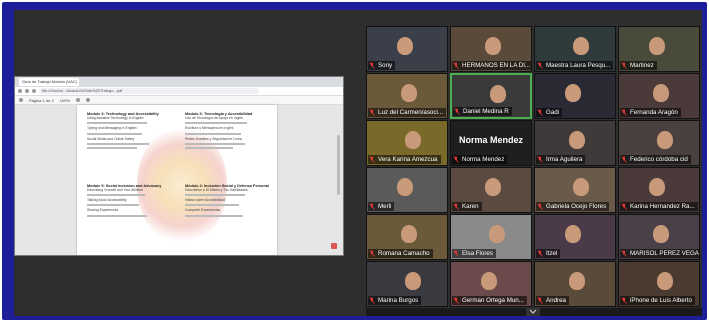  I want to click on participant-tile: Gabriela Ocejo Flores, so click(575, 190).